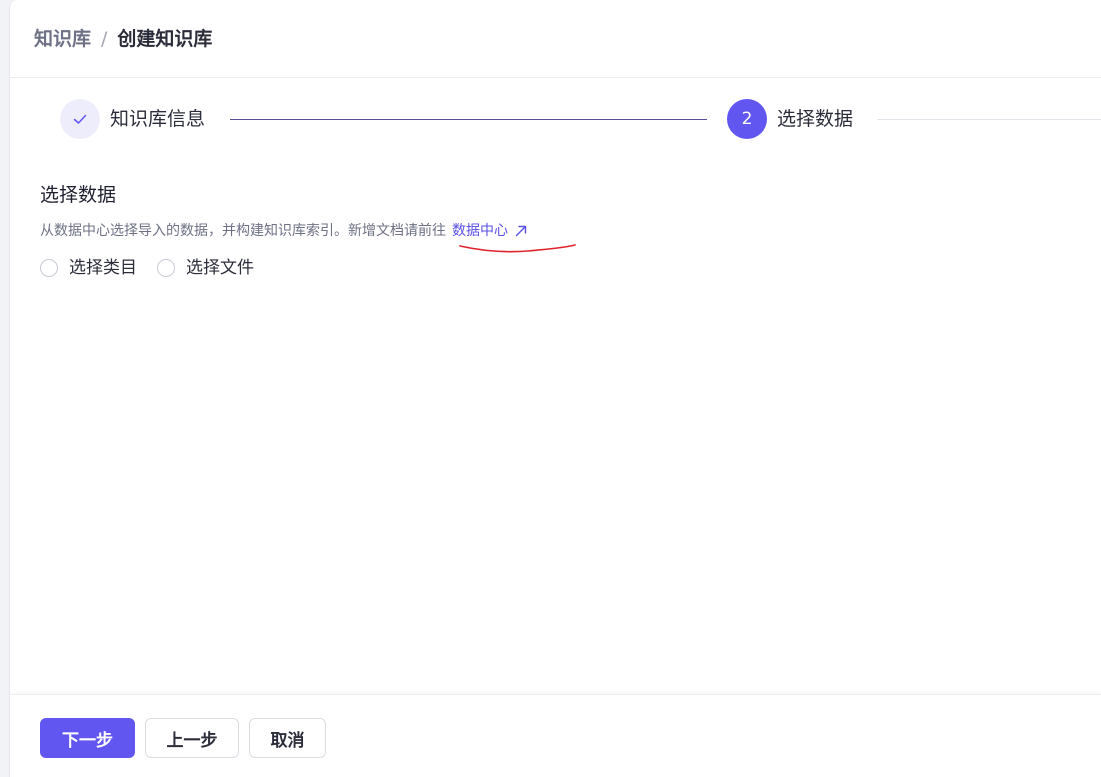 Image resolution: width=1101 pixels, height=777 pixels. I want to click on step-2-number: 2, so click(747, 119).